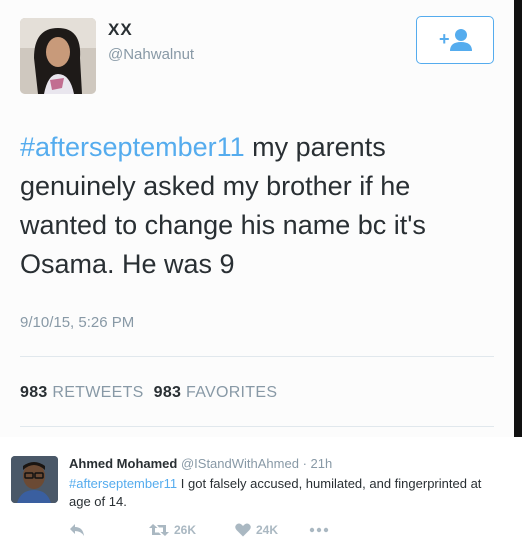 This screenshot has height=557, width=522. What do you see at coordinates (98, 392) in the screenshot?
I see `retweets-label: RETWEETS` at bounding box center [98, 392].